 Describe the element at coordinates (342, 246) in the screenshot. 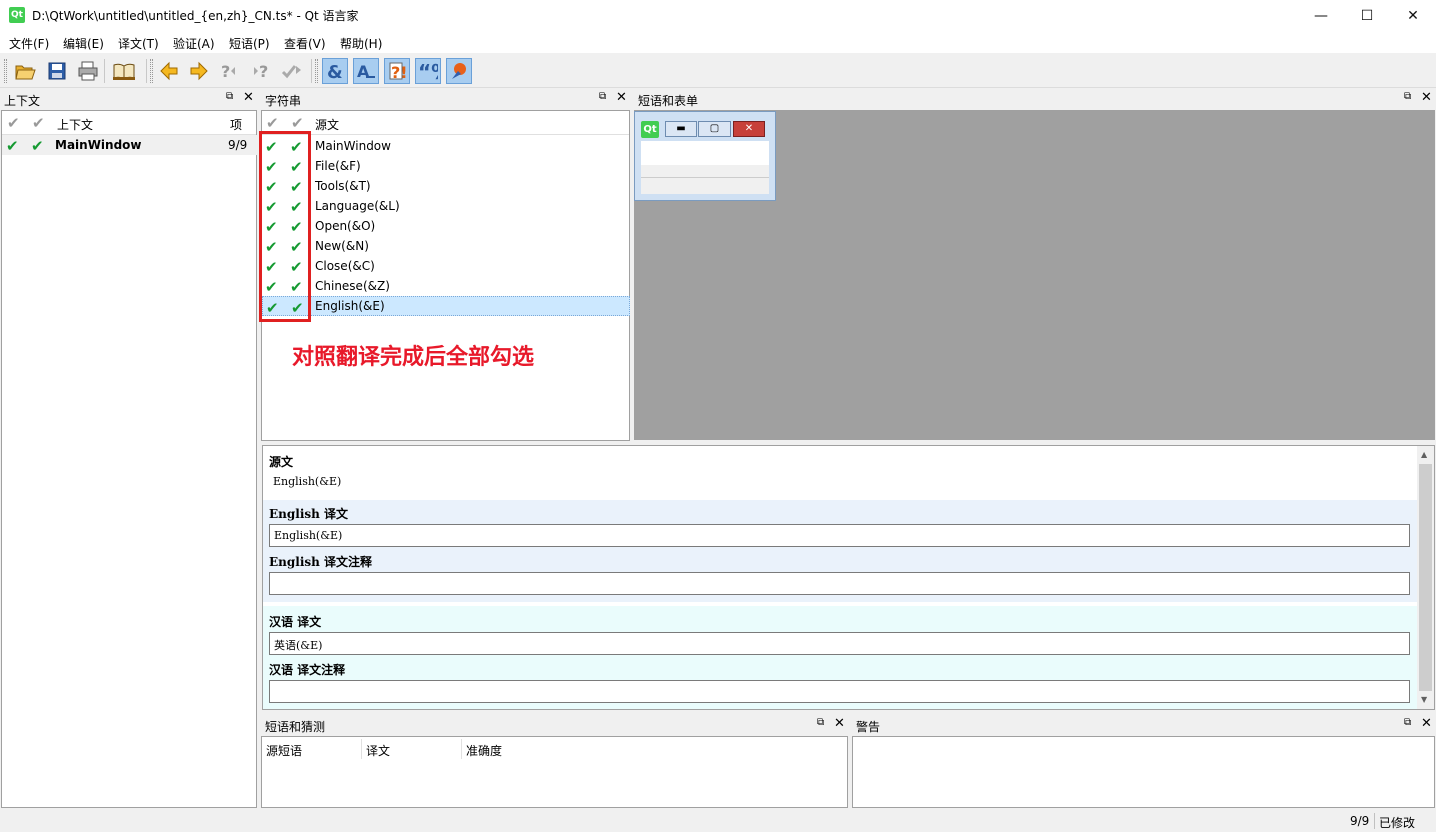

I see `string-source: New(&N)` at that location.